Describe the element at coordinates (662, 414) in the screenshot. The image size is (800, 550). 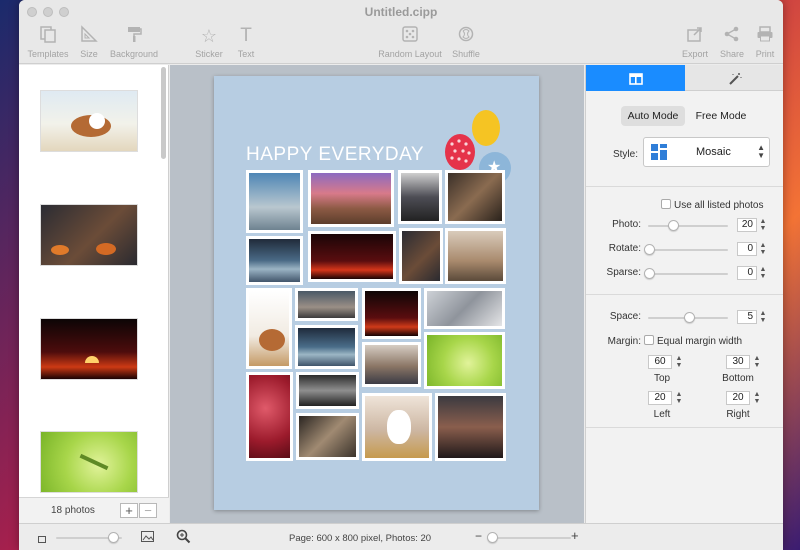
I see `margin-left-caption: Left` at that location.